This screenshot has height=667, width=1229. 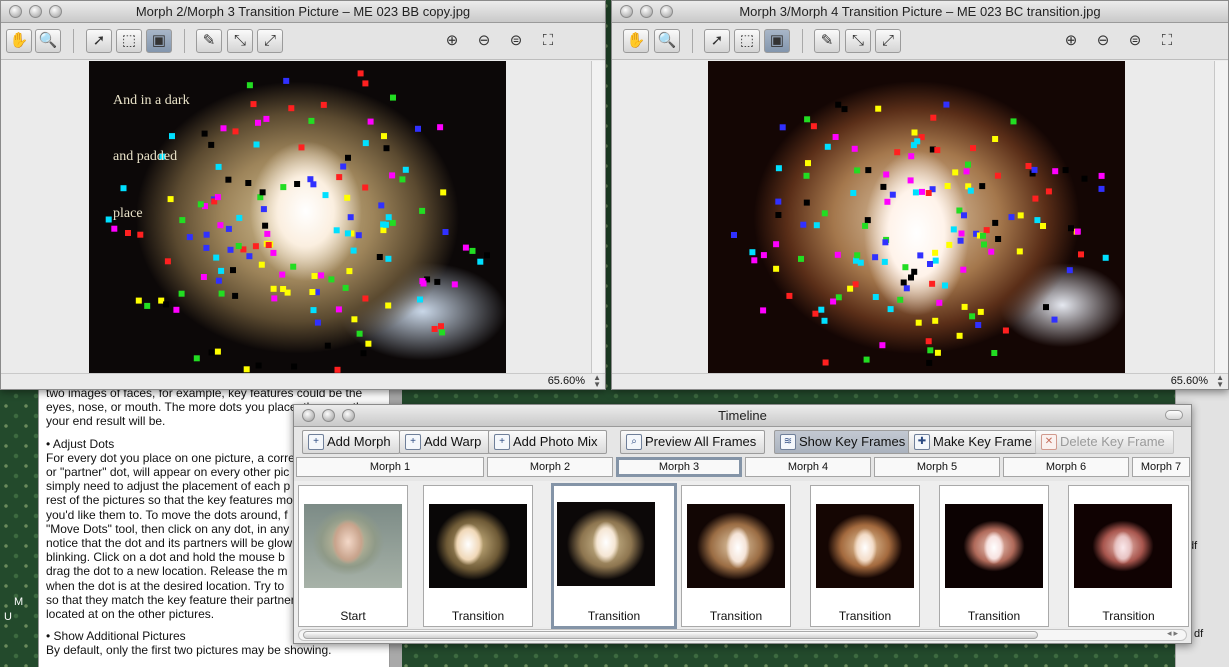 What do you see at coordinates (937, 467) in the screenshot?
I see `tab-morph-5: Morph 5` at bounding box center [937, 467].